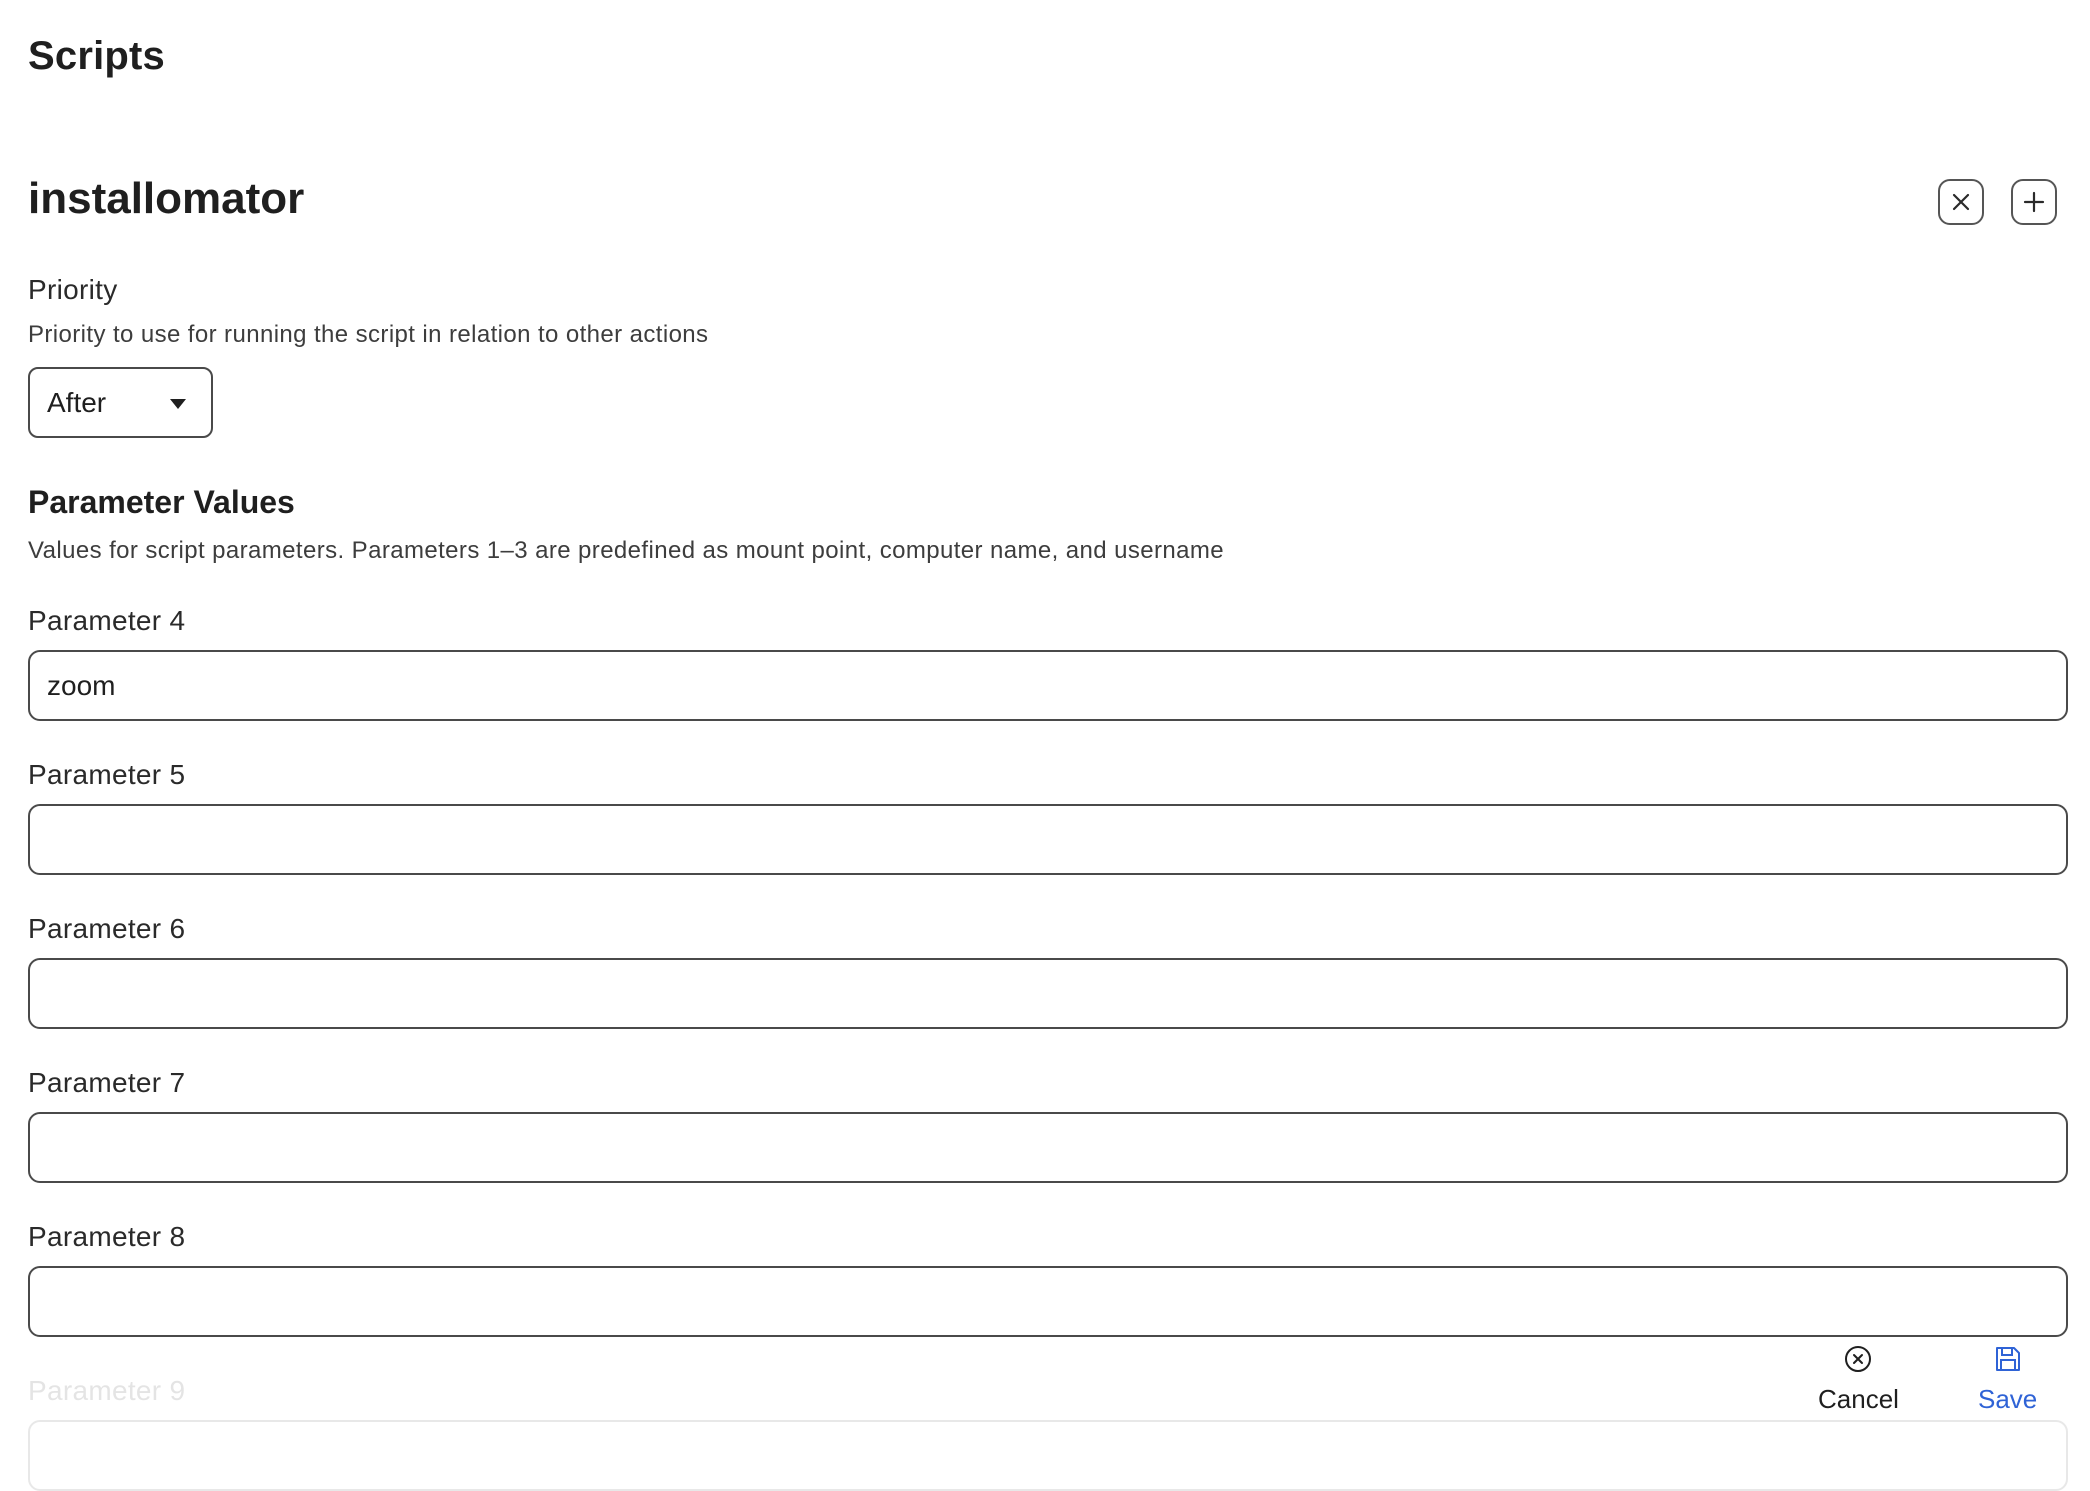  I want to click on page-title: Scripts, so click(97, 56).